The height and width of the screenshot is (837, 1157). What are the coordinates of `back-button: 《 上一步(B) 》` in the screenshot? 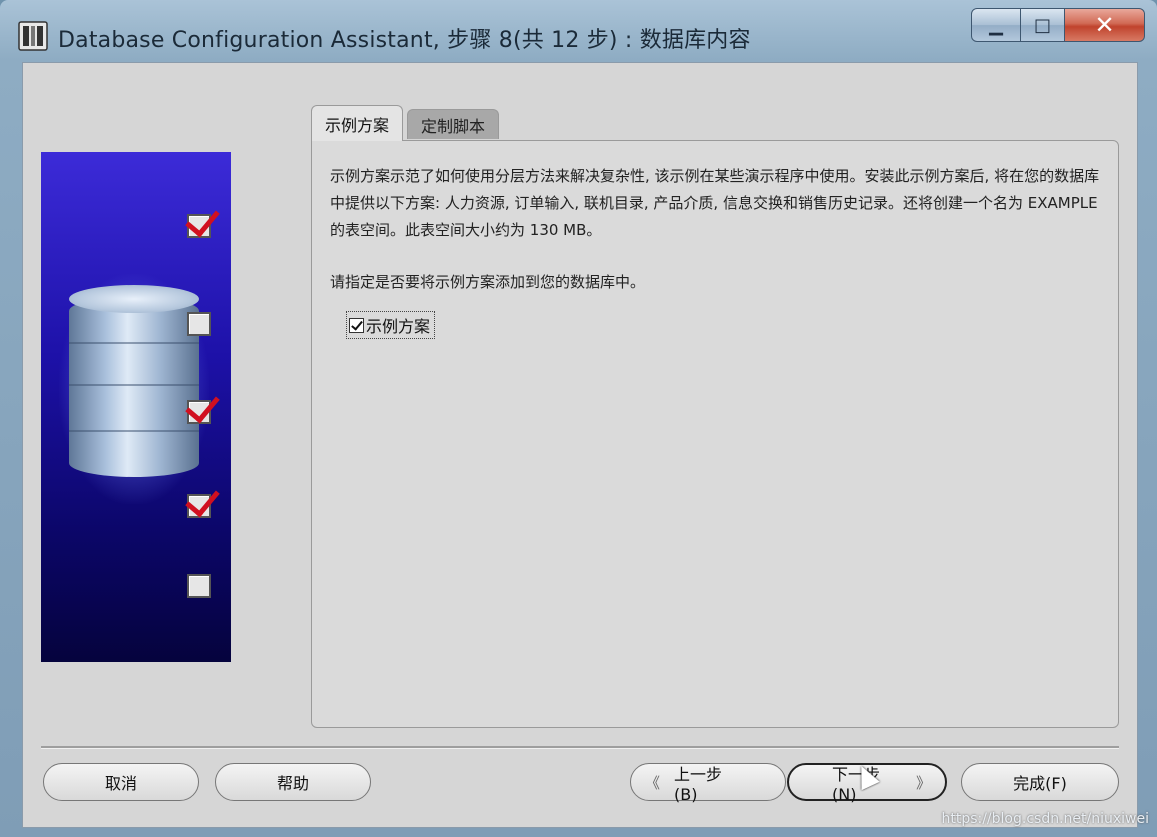 It's located at (708, 783).